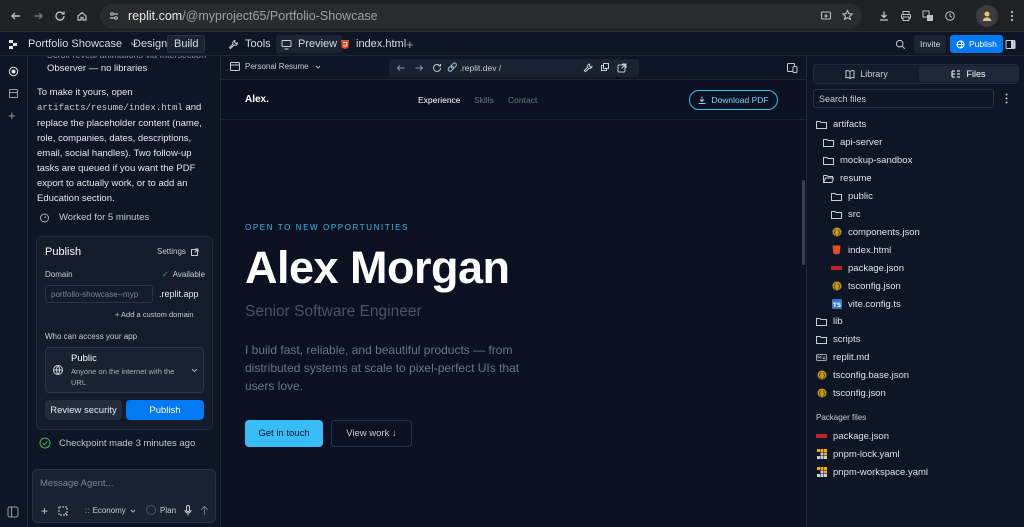 The height and width of the screenshot is (527, 1024). Describe the element at coordinates (846, 214) in the screenshot. I see `tree-item-src: src` at that location.